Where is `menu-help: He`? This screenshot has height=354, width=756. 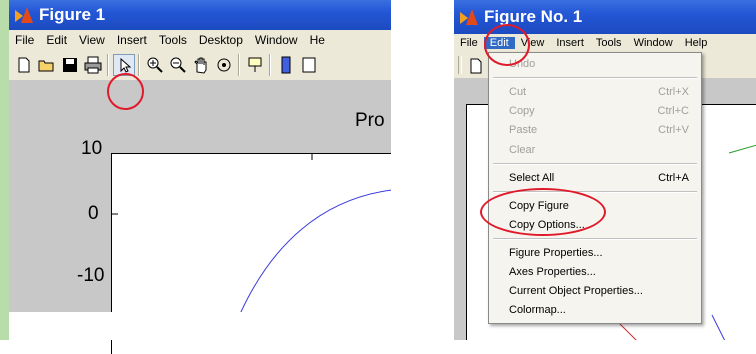 menu-help: He is located at coordinates (317, 40).